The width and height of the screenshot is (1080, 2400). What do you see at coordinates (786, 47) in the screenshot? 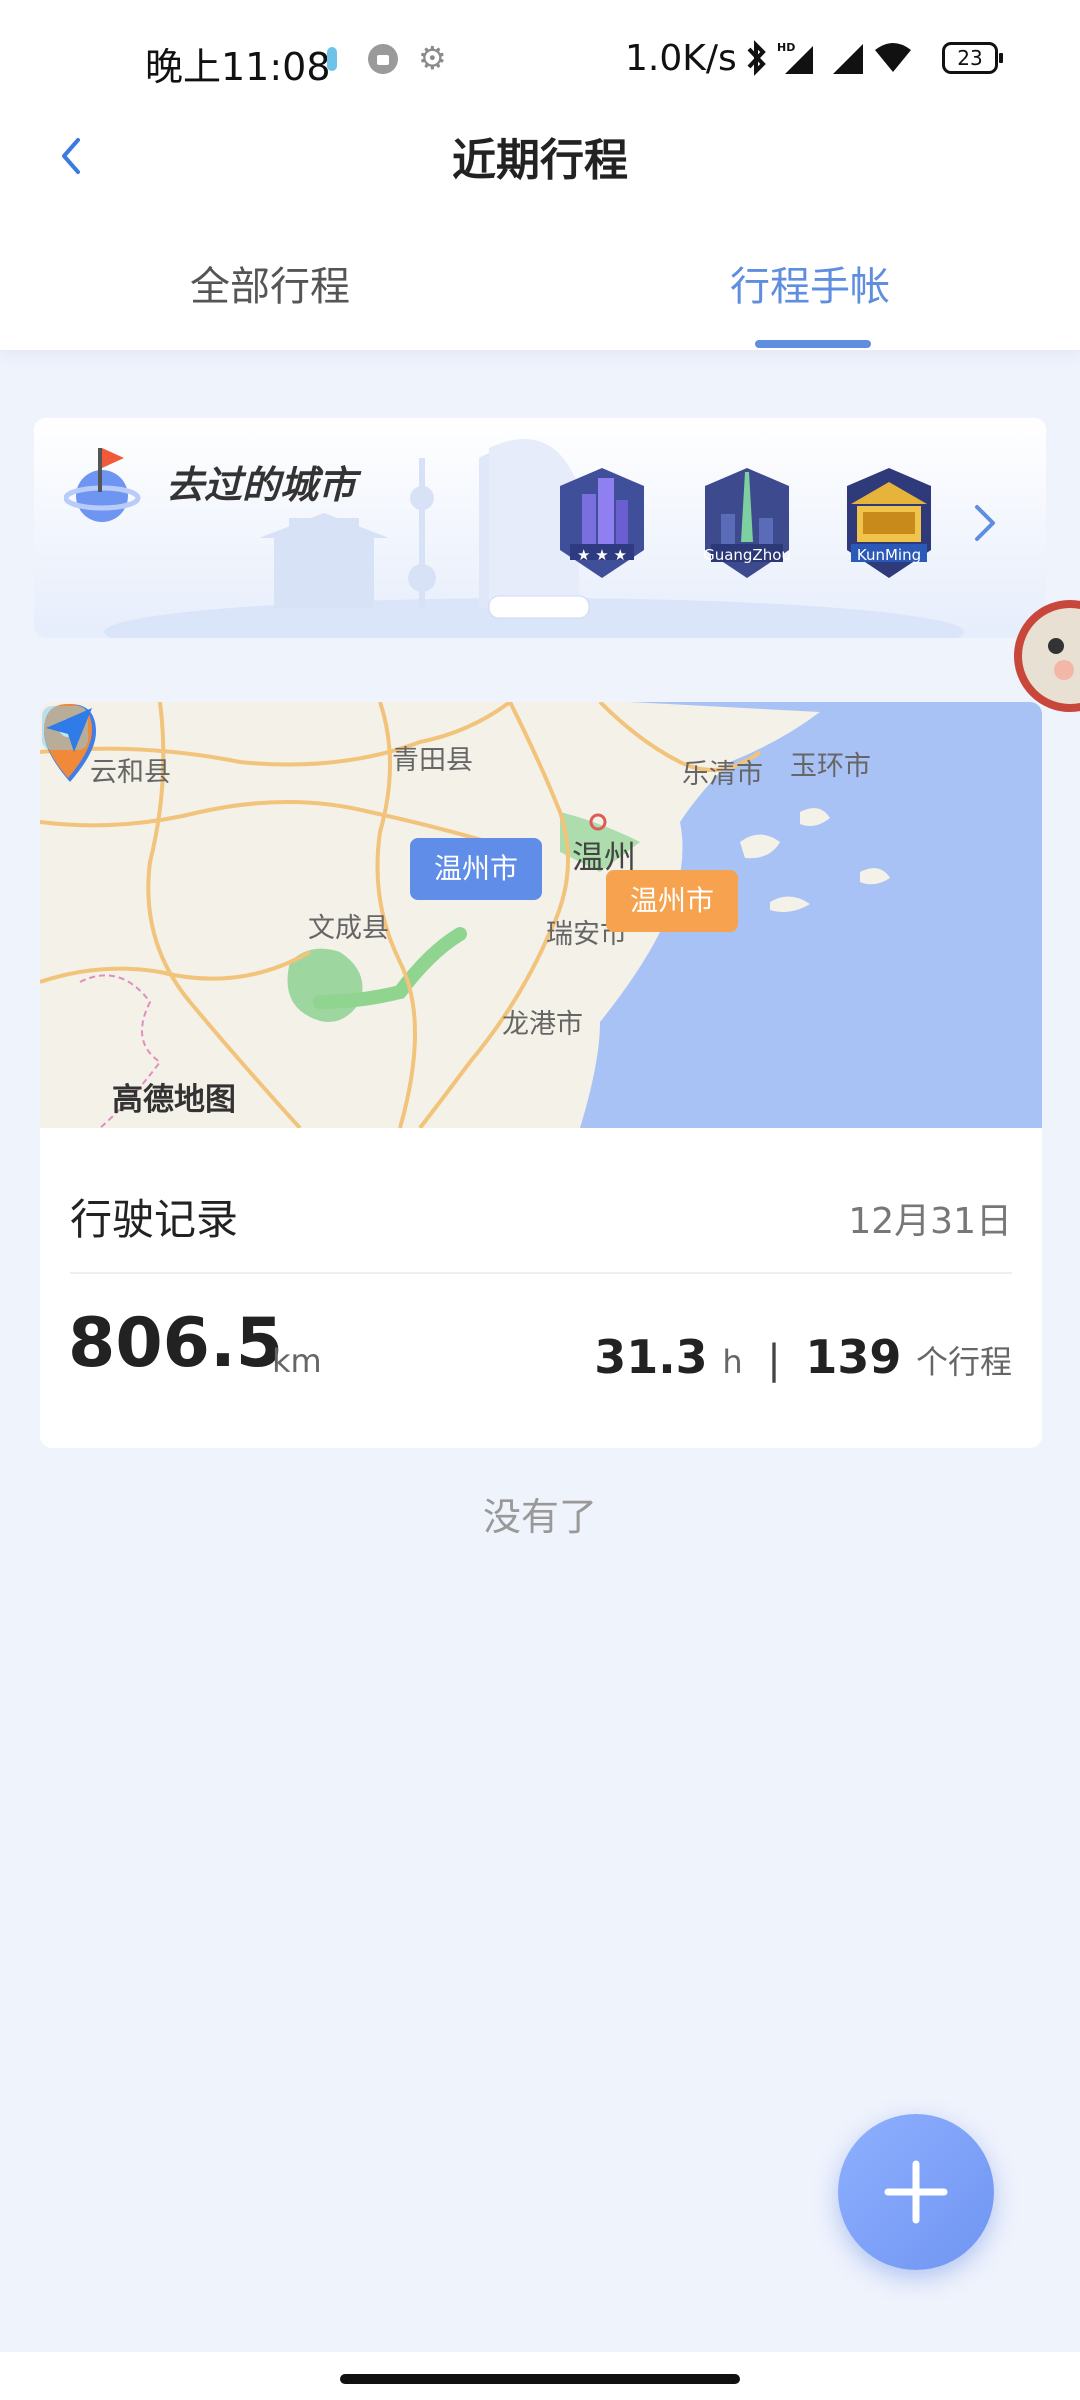
I see `svg-text: HD` at bounding box center [786, 47].